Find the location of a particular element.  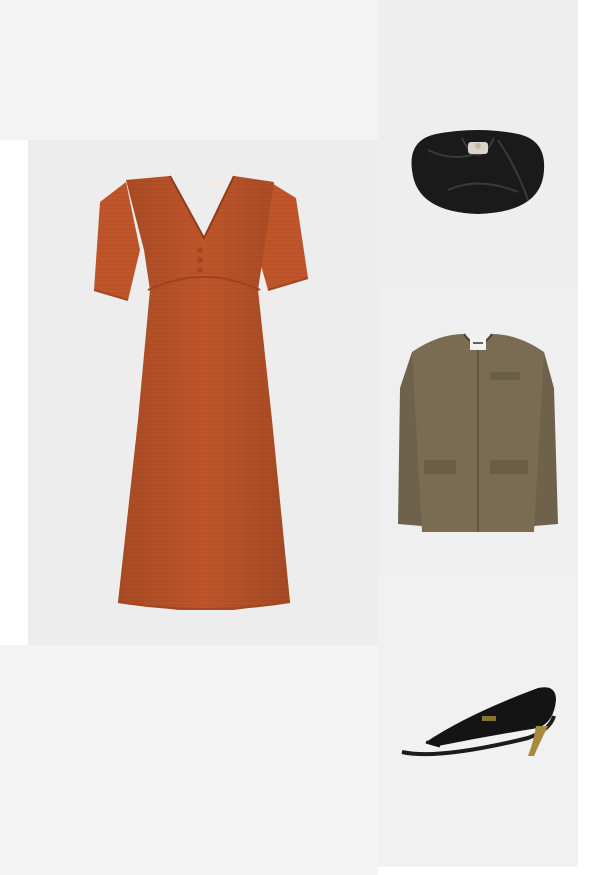

sandal-product-tile is located at coordinates (478, 721).